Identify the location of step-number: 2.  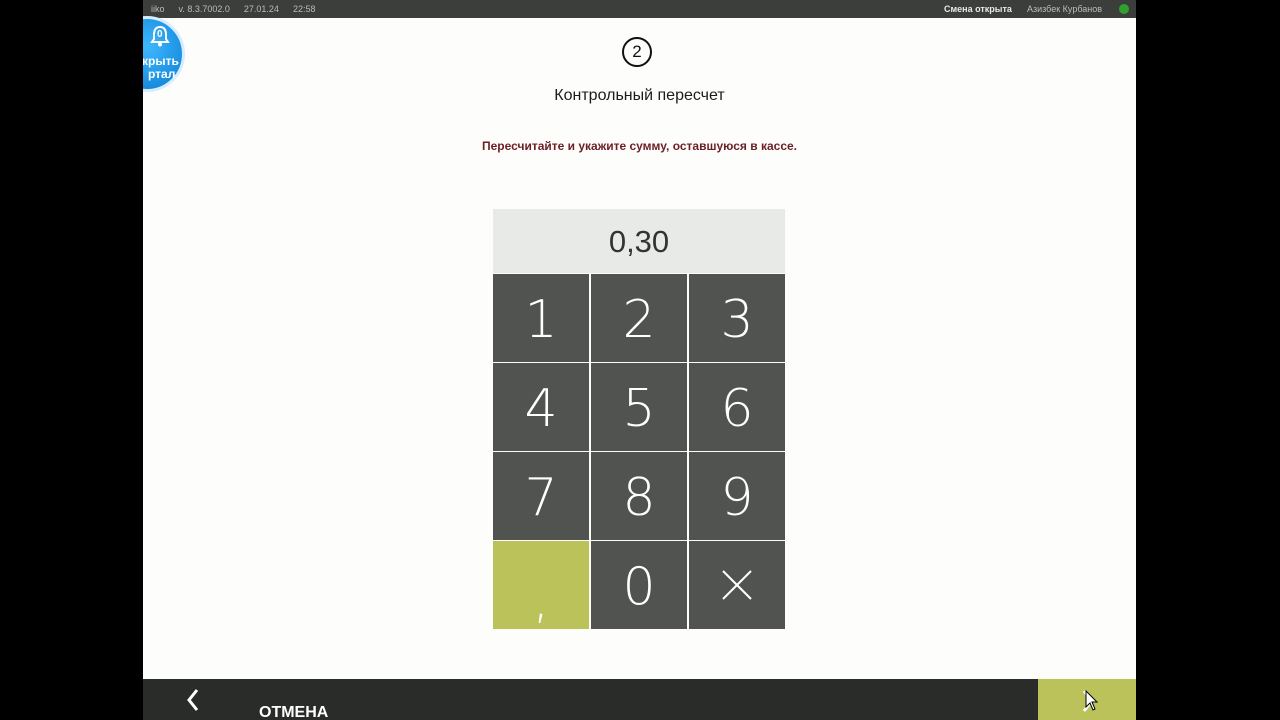
(637, 52).